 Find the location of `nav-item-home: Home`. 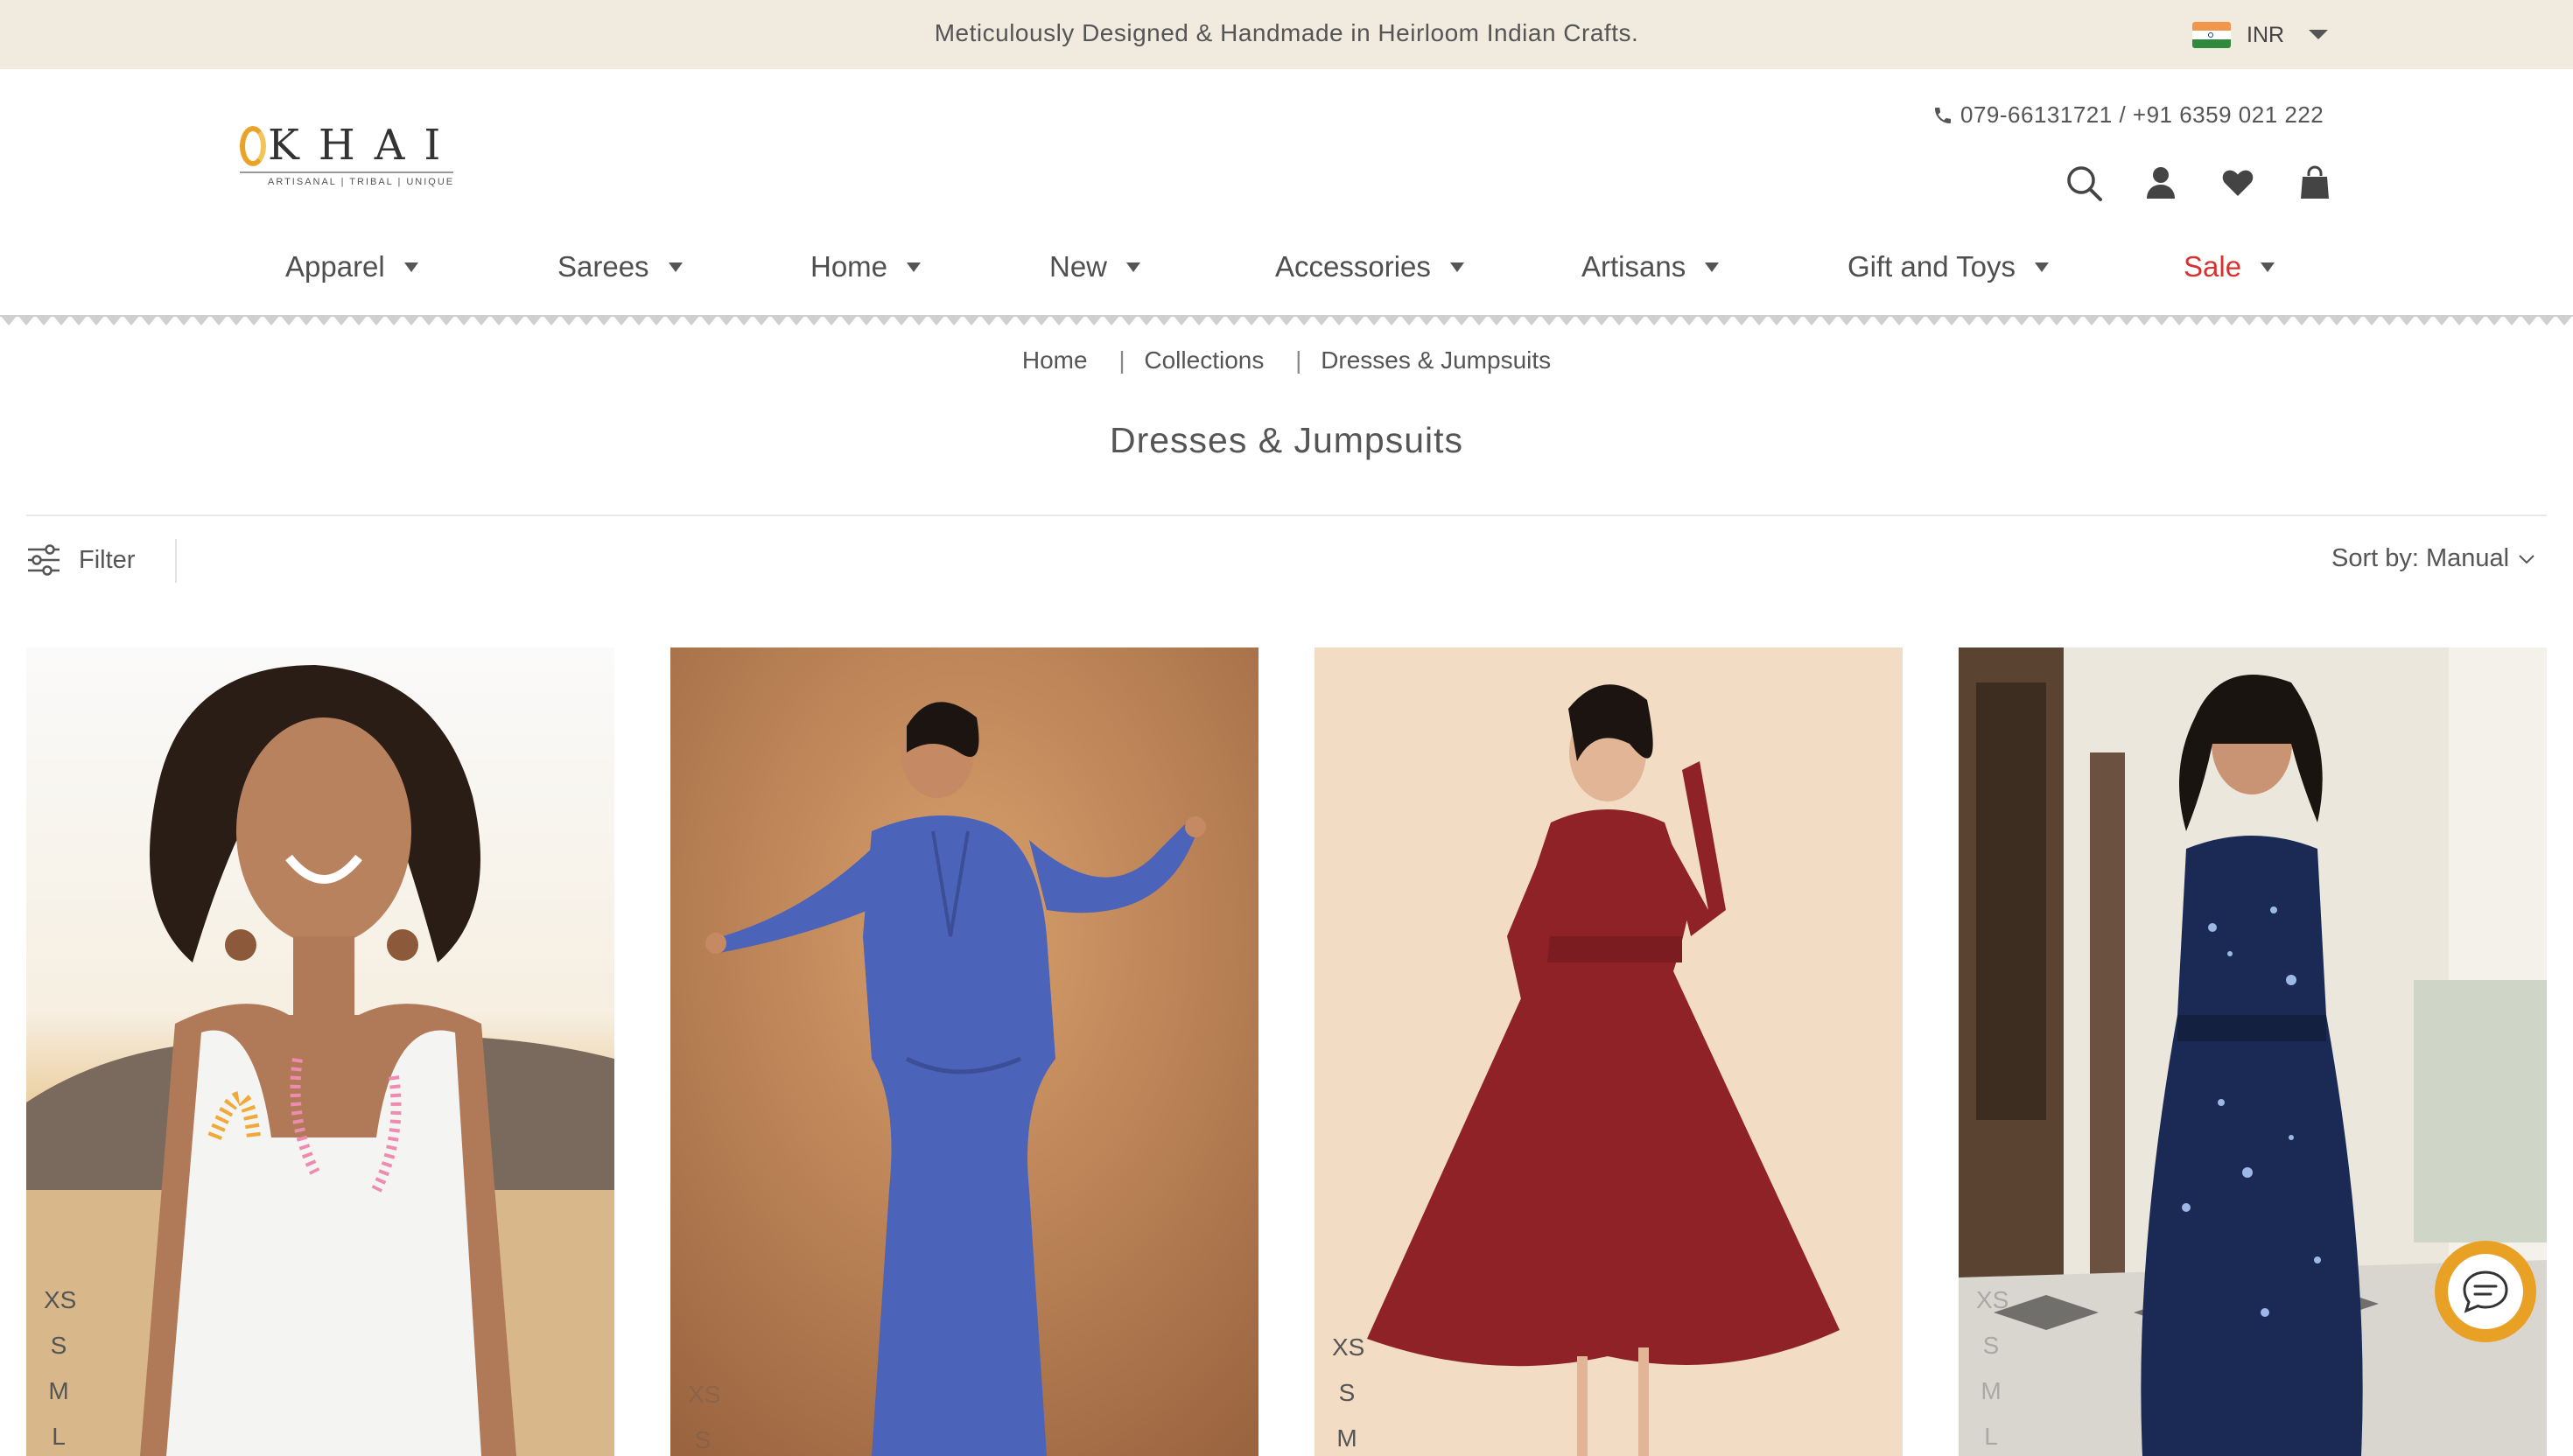

nav-item-home: Home is located at coordinates (866, 267).